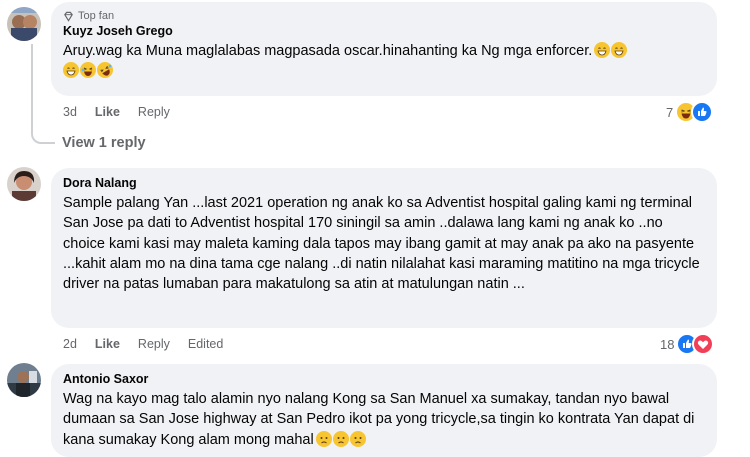  What do you see at coordinates (24, 380) in the screenshot?
I see `avatar-antonio` at bounding box center [24, 380].